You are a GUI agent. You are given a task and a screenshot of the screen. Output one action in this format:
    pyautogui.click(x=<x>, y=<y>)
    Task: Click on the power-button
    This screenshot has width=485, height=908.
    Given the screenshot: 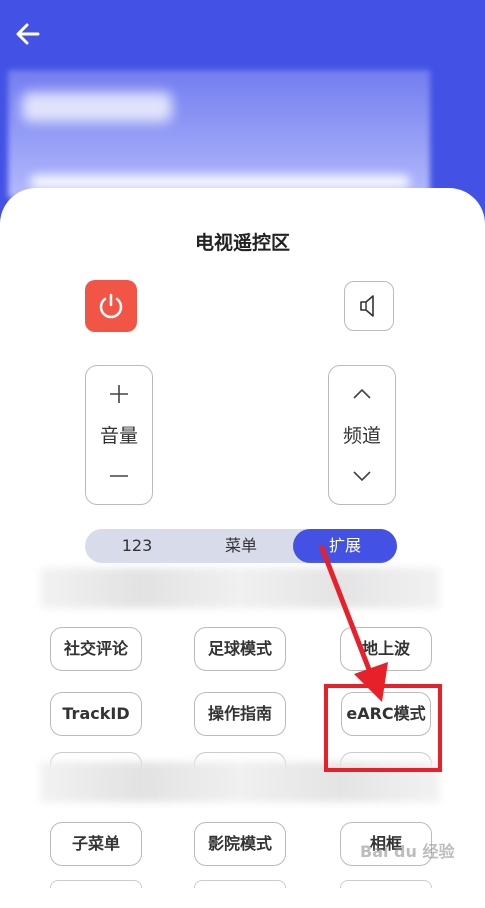 What is the action you would take?
    pyautogui.click(x=111, y=306)
    